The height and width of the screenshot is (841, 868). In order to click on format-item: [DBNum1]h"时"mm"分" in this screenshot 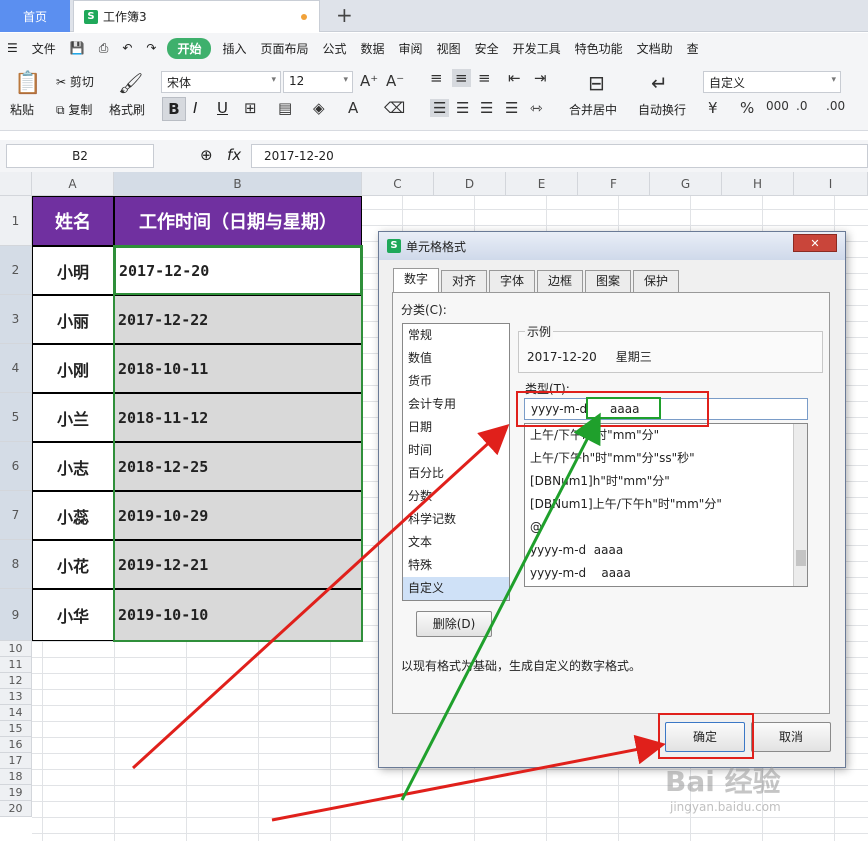, I will do `click(666, 481)`.